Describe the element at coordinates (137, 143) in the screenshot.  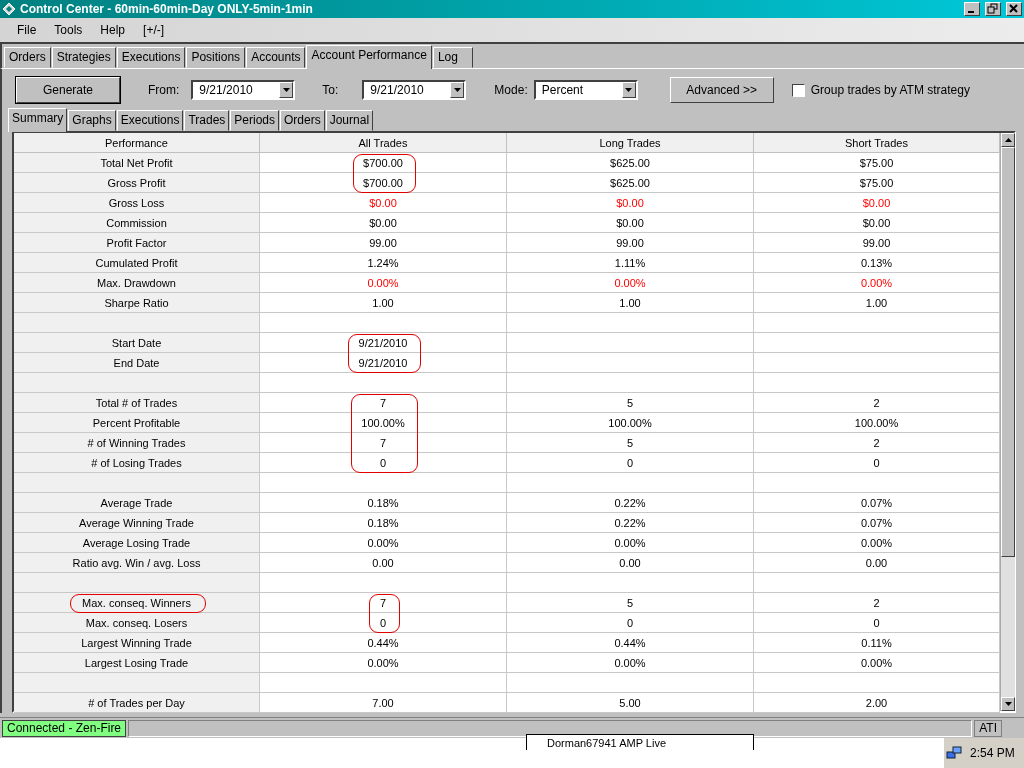
I see `column-header: Performance` at that location.